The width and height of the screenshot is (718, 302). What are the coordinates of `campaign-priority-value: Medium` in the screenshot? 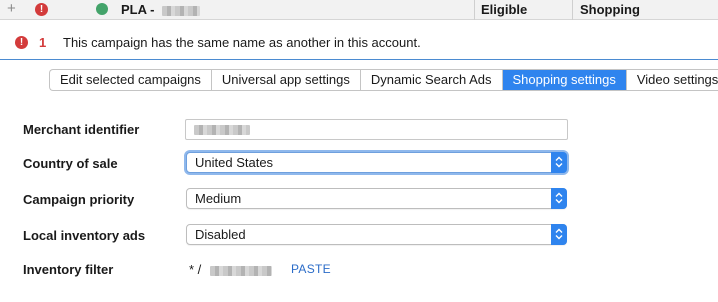 It's located at (218, 198).